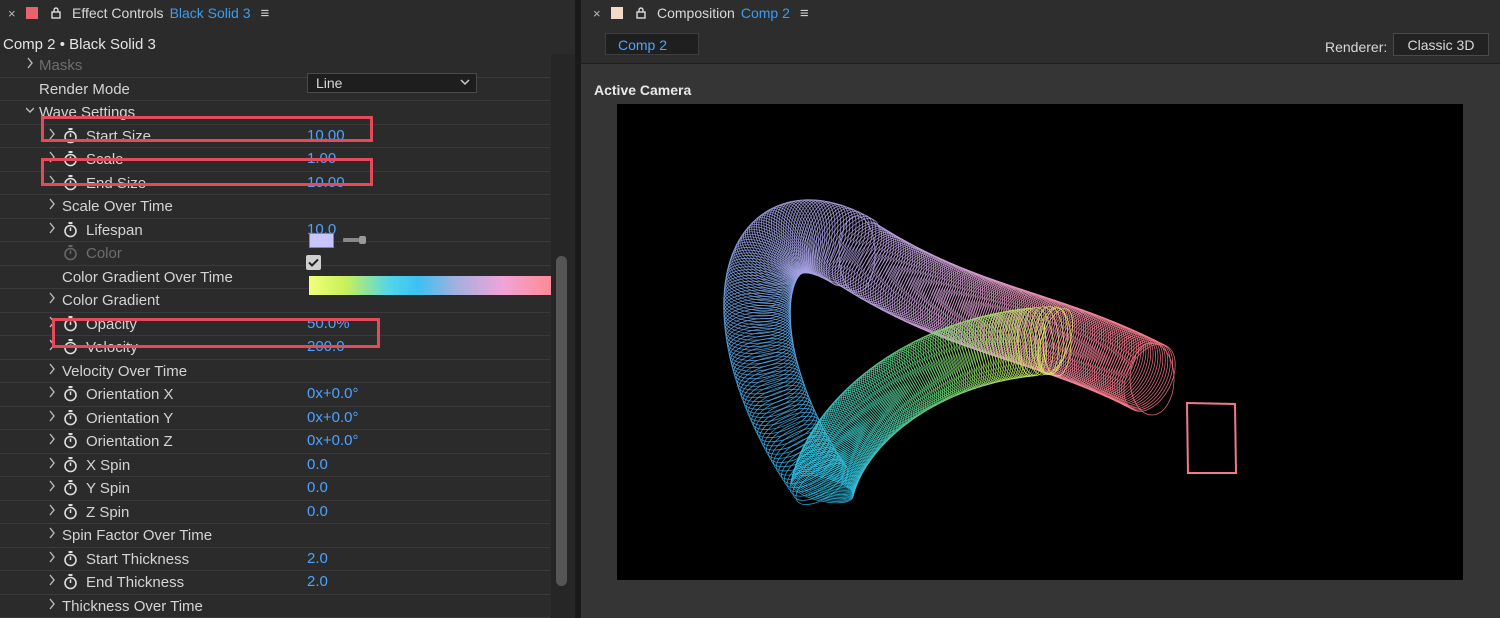 The width and height of the screenshot is (1500, 618). Describe the element at coordinates (287, 13) in the screenshot. I see `effect-controls-tab: × Effect Controls Black Solid 3 ≡` at that location.